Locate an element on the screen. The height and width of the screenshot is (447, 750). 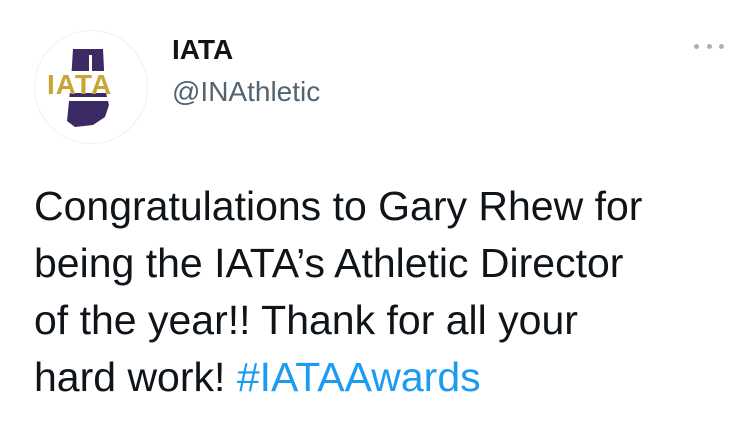
avatar-logo-text: IATA is located at coordinates (80, 84).